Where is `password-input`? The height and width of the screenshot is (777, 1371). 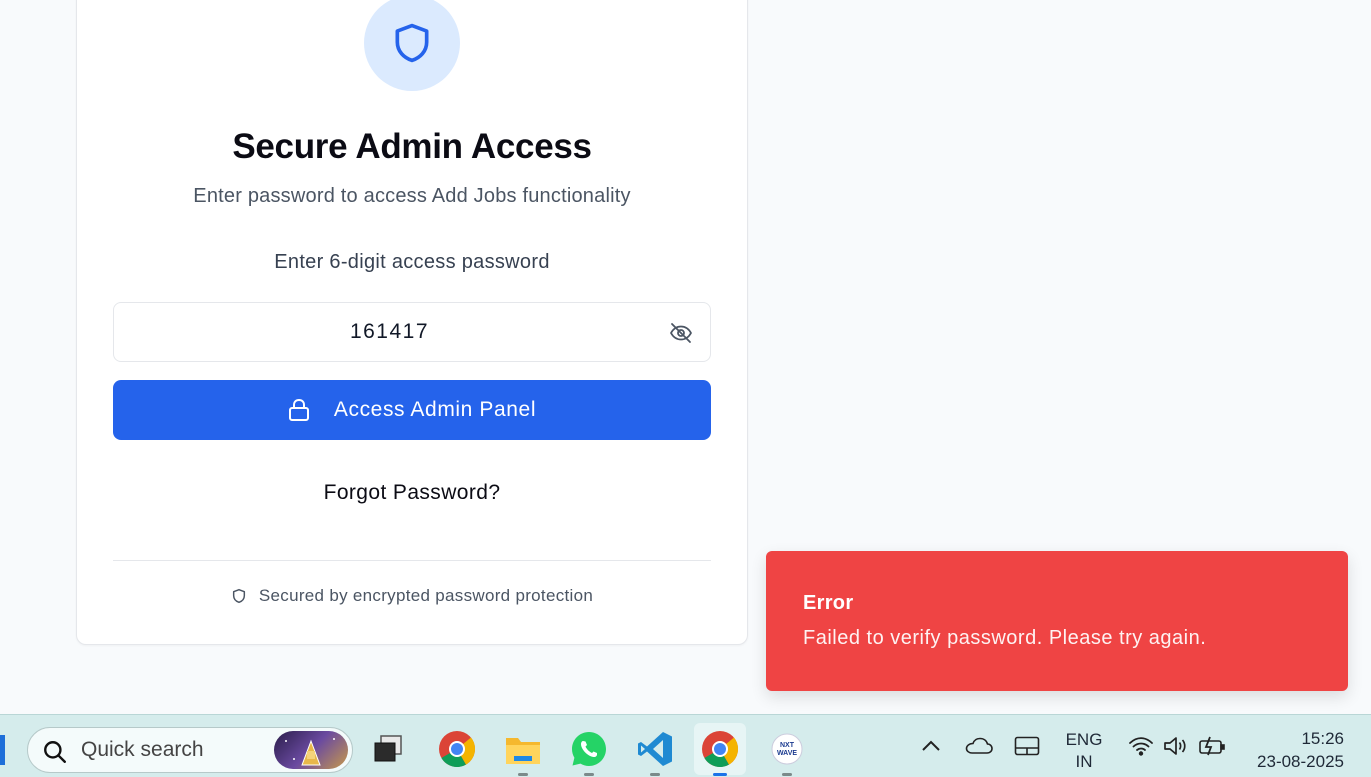
password-input is located at coordinates (412, 332).